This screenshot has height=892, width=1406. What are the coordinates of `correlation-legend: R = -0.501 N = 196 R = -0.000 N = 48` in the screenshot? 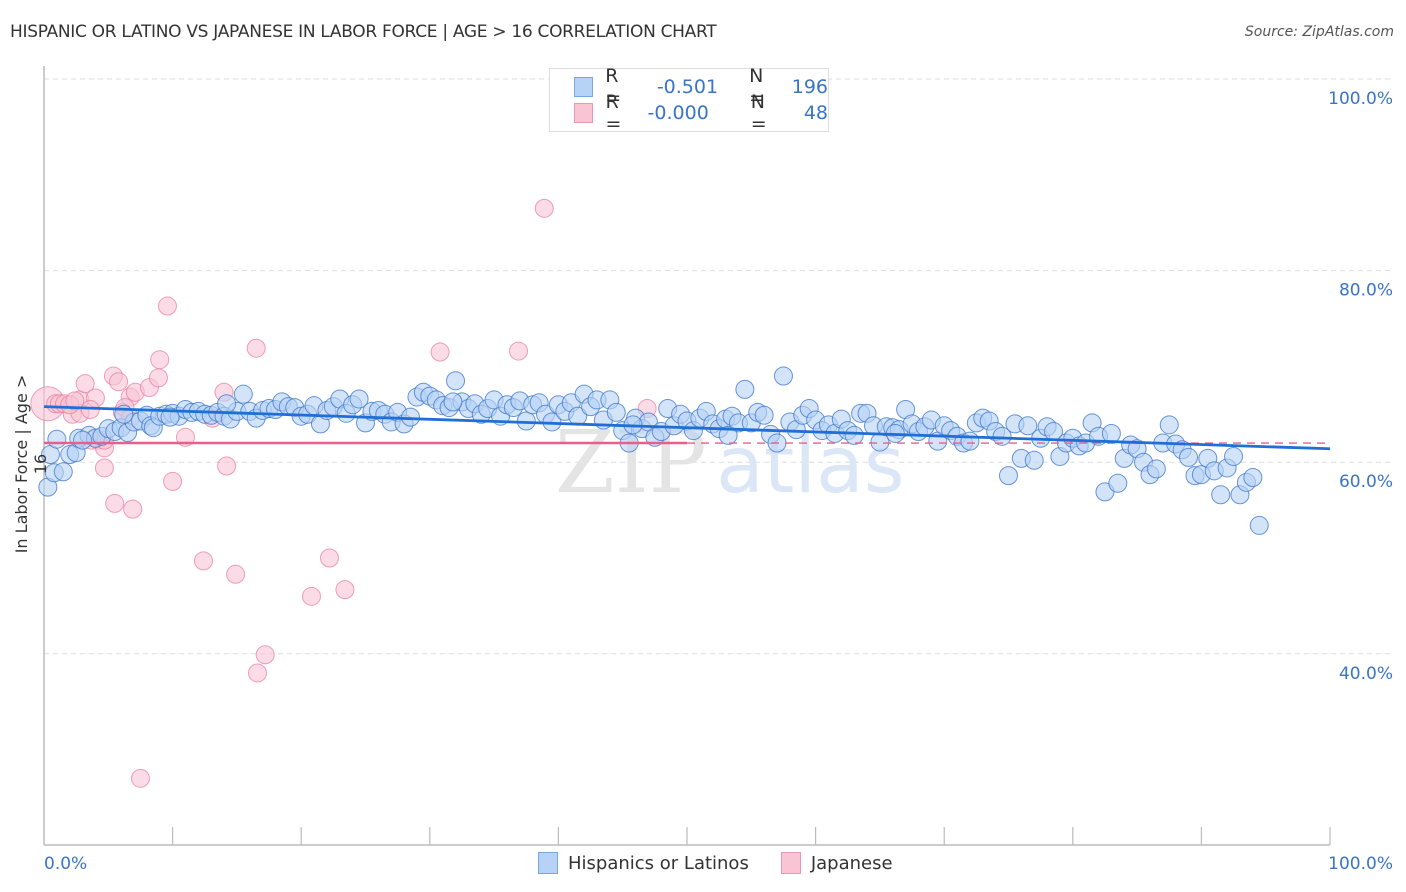 It's located at (689, 100).